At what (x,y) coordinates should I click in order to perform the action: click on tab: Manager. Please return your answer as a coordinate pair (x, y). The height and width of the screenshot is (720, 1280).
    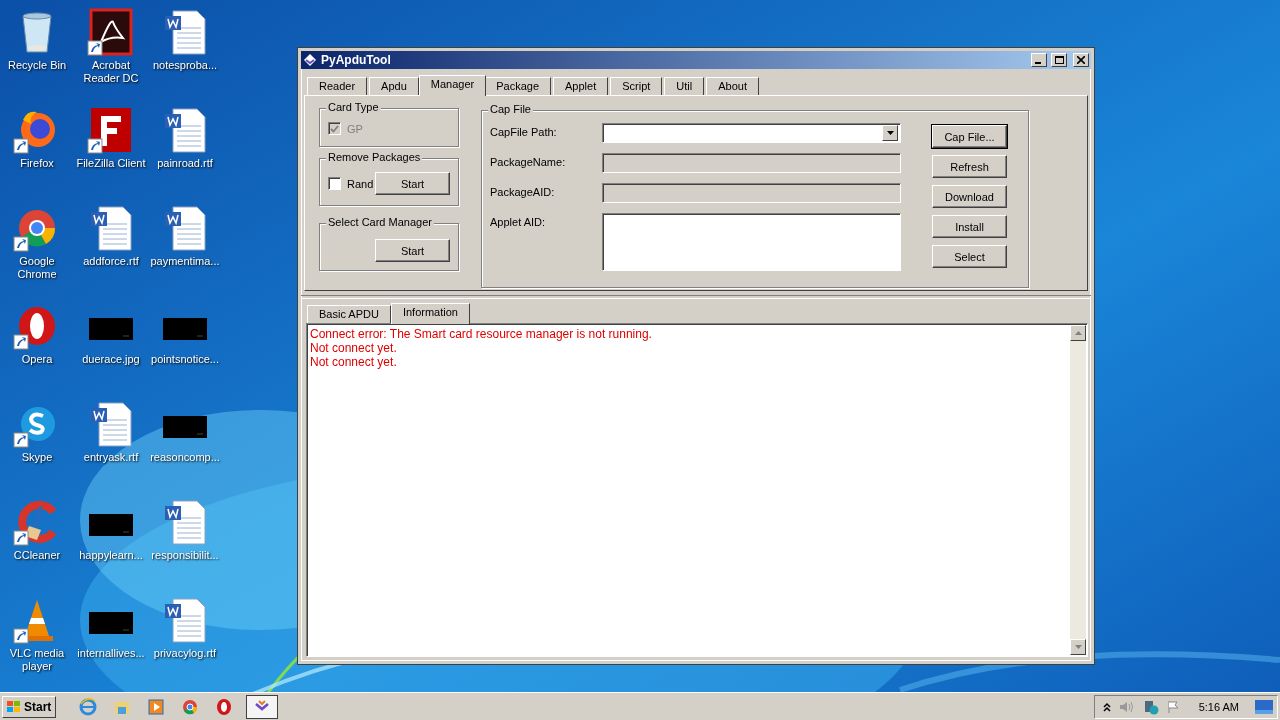
    Looking at the image, I should click on (452, 85).